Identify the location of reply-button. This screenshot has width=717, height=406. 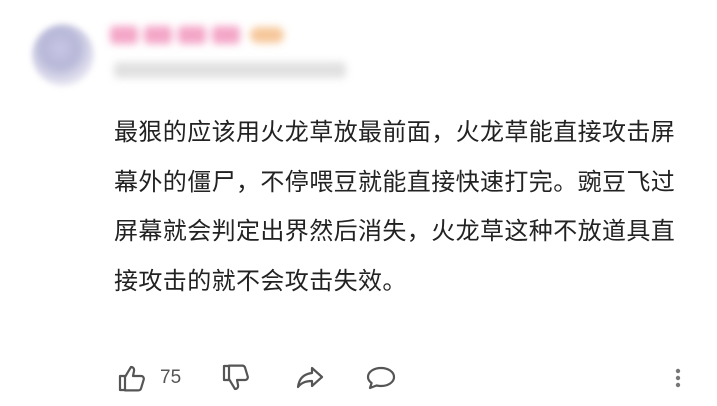
(381, 378).